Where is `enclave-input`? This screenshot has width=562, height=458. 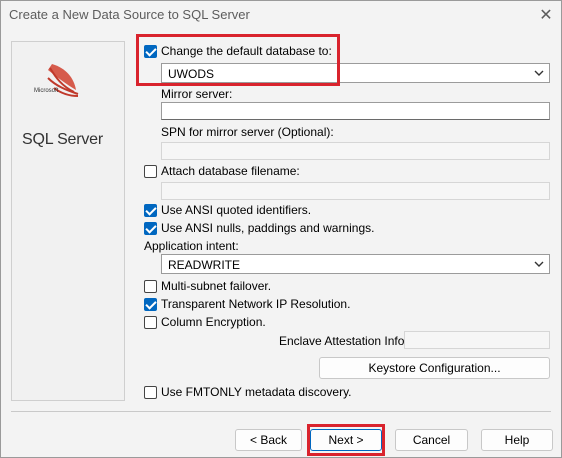
enclave-input is located at coordinates (477, 340).